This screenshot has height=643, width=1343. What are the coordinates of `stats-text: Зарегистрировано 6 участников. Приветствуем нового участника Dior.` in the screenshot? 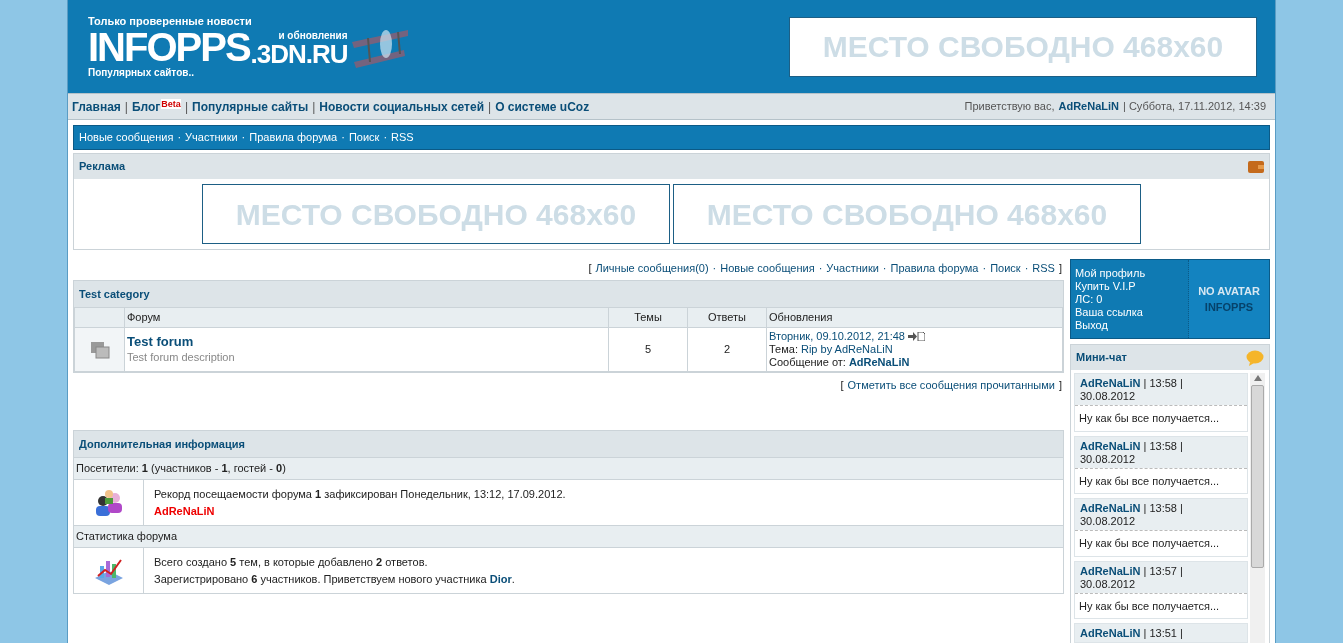 It's located at (334, 579).